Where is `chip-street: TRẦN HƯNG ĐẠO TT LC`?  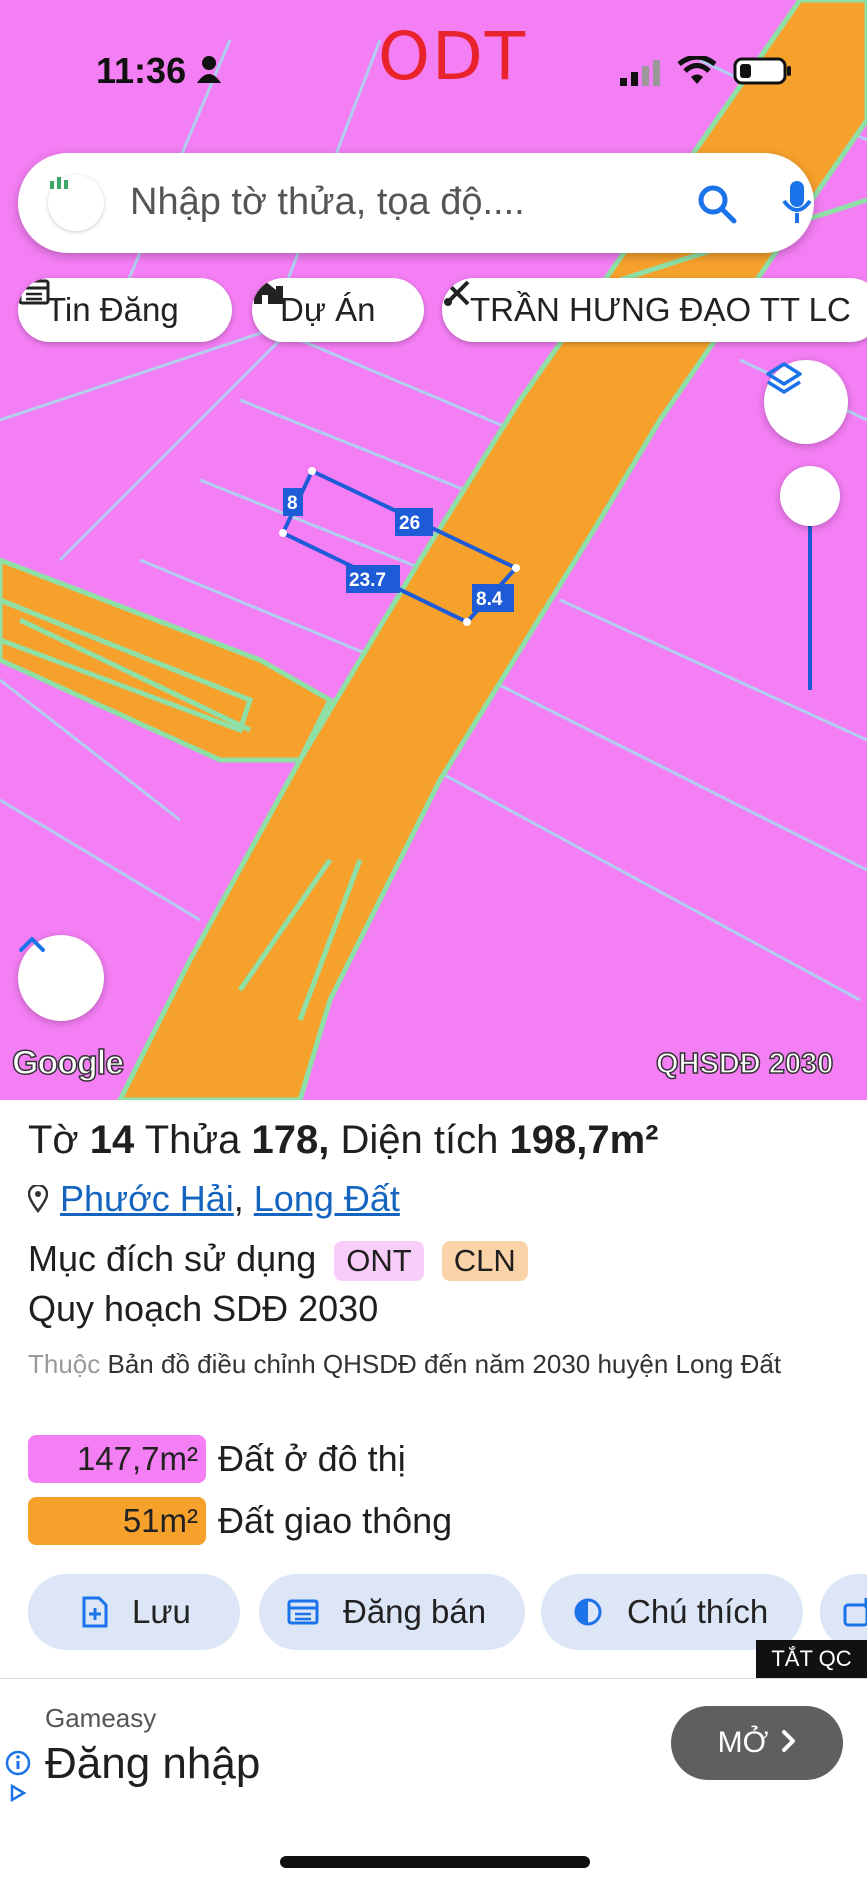
chip-street: TRẦN HƯNG ĐẠO TT LC is located at coordinates (654, 310).